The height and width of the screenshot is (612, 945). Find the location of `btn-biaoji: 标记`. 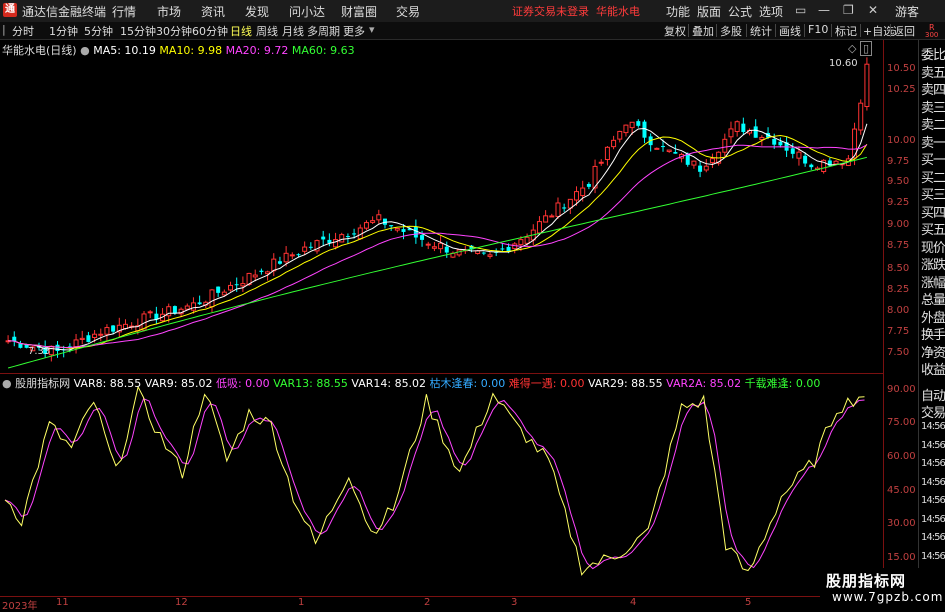

btn-biaoji: 标记 is located at coordinates (846, 31).